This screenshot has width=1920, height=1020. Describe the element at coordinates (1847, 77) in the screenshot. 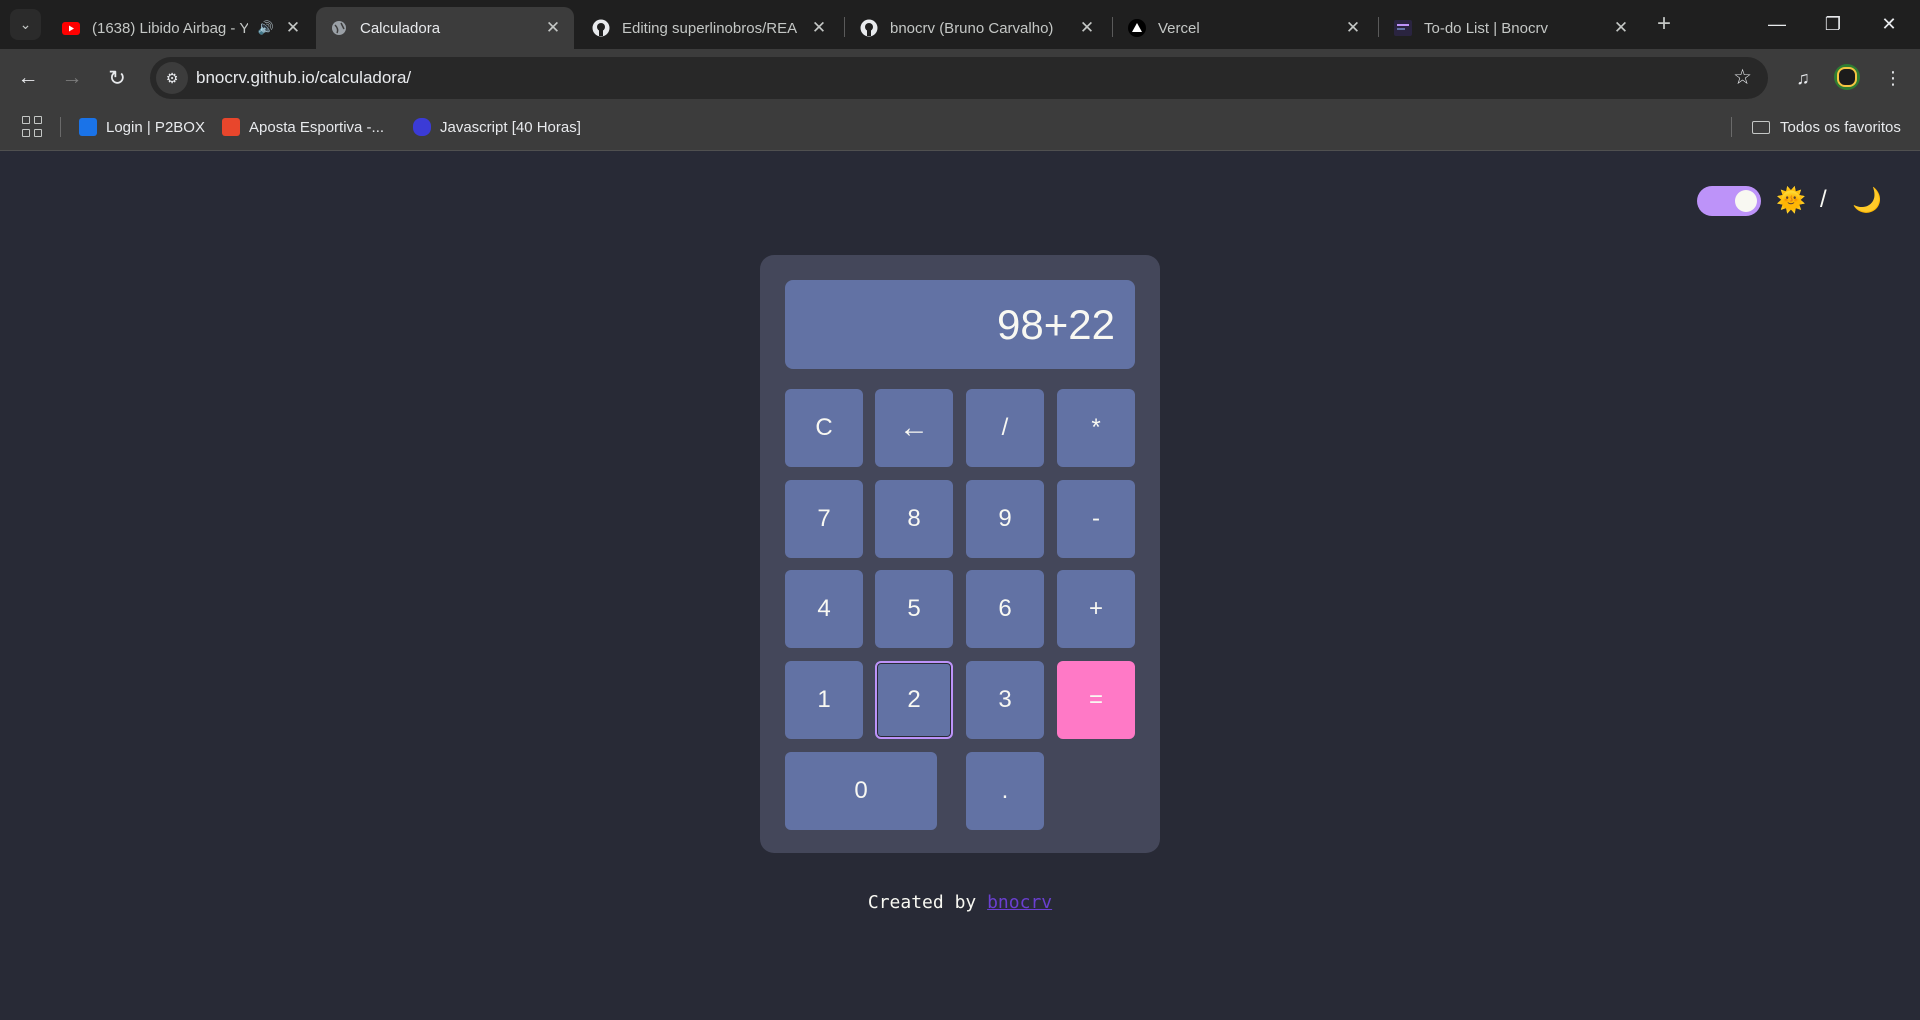

I see `profile-avatar` at that location.